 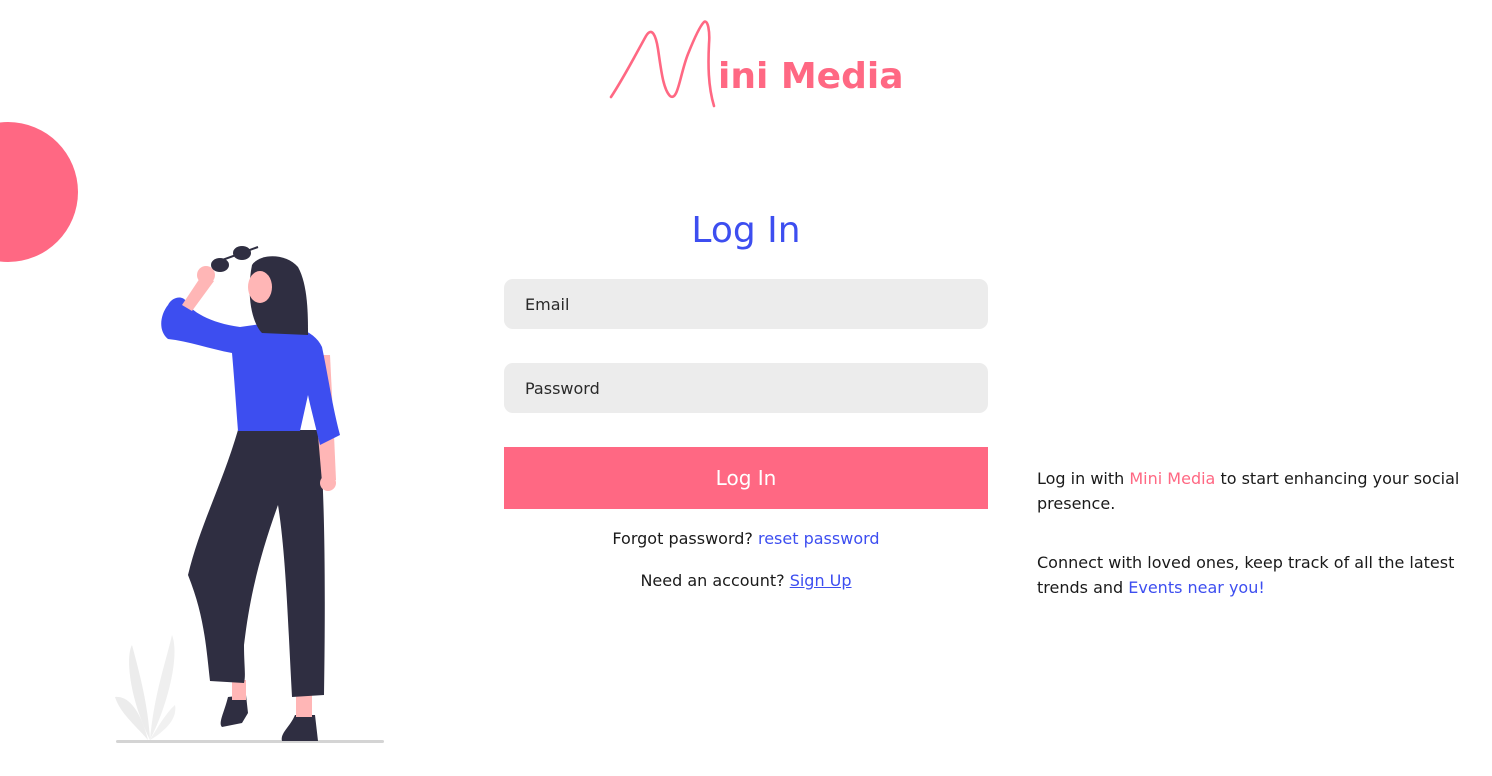 What do you see at coordinates (39, 192) in the screenshot?
I see `decorative-circle` at bounding box center [39, 192].